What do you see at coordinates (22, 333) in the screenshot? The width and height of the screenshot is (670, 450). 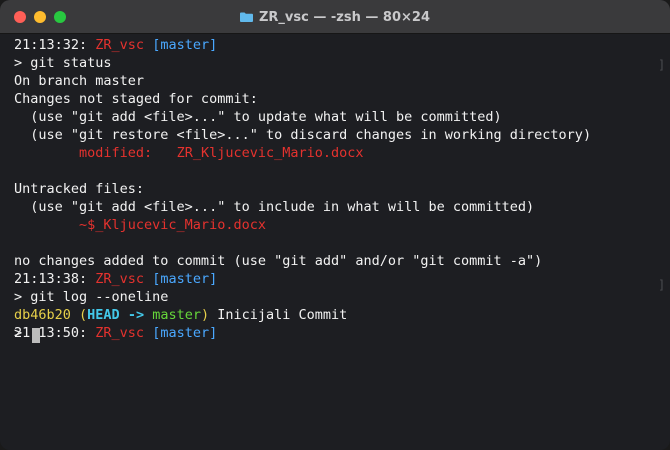 I see `active-prompt: >` at bounding box center [22, 333].